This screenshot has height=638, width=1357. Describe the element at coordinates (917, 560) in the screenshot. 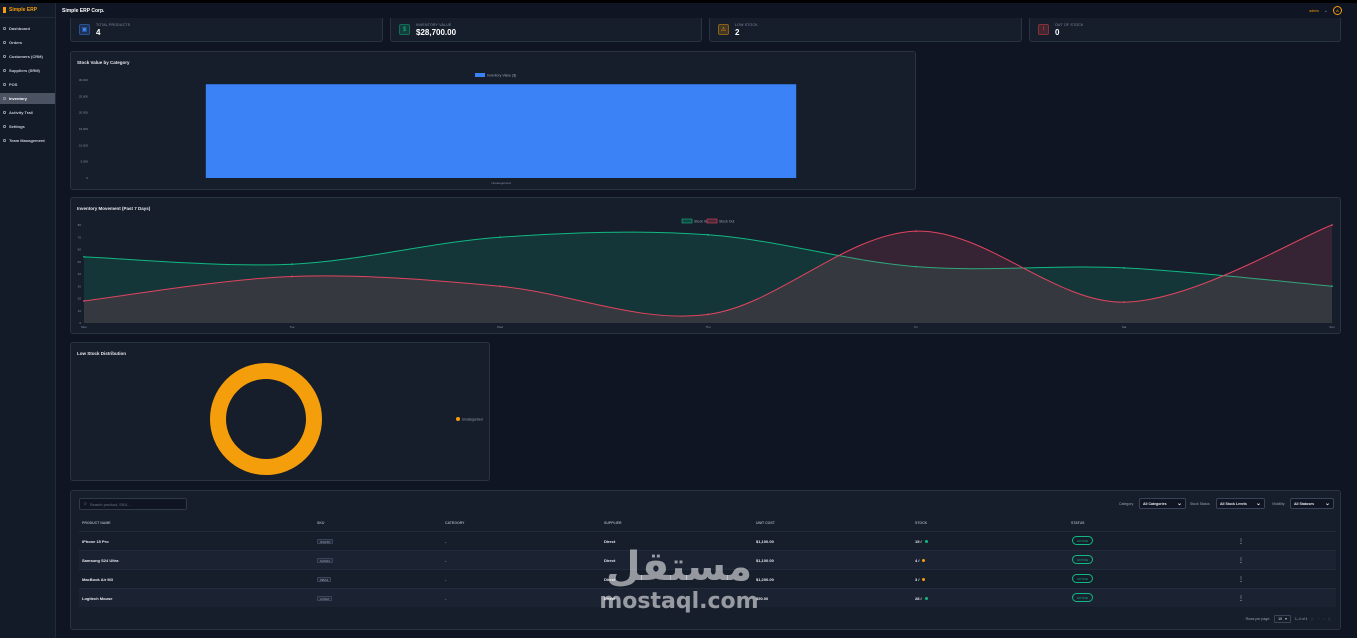

I see `stock-value: 4 /` at that location.